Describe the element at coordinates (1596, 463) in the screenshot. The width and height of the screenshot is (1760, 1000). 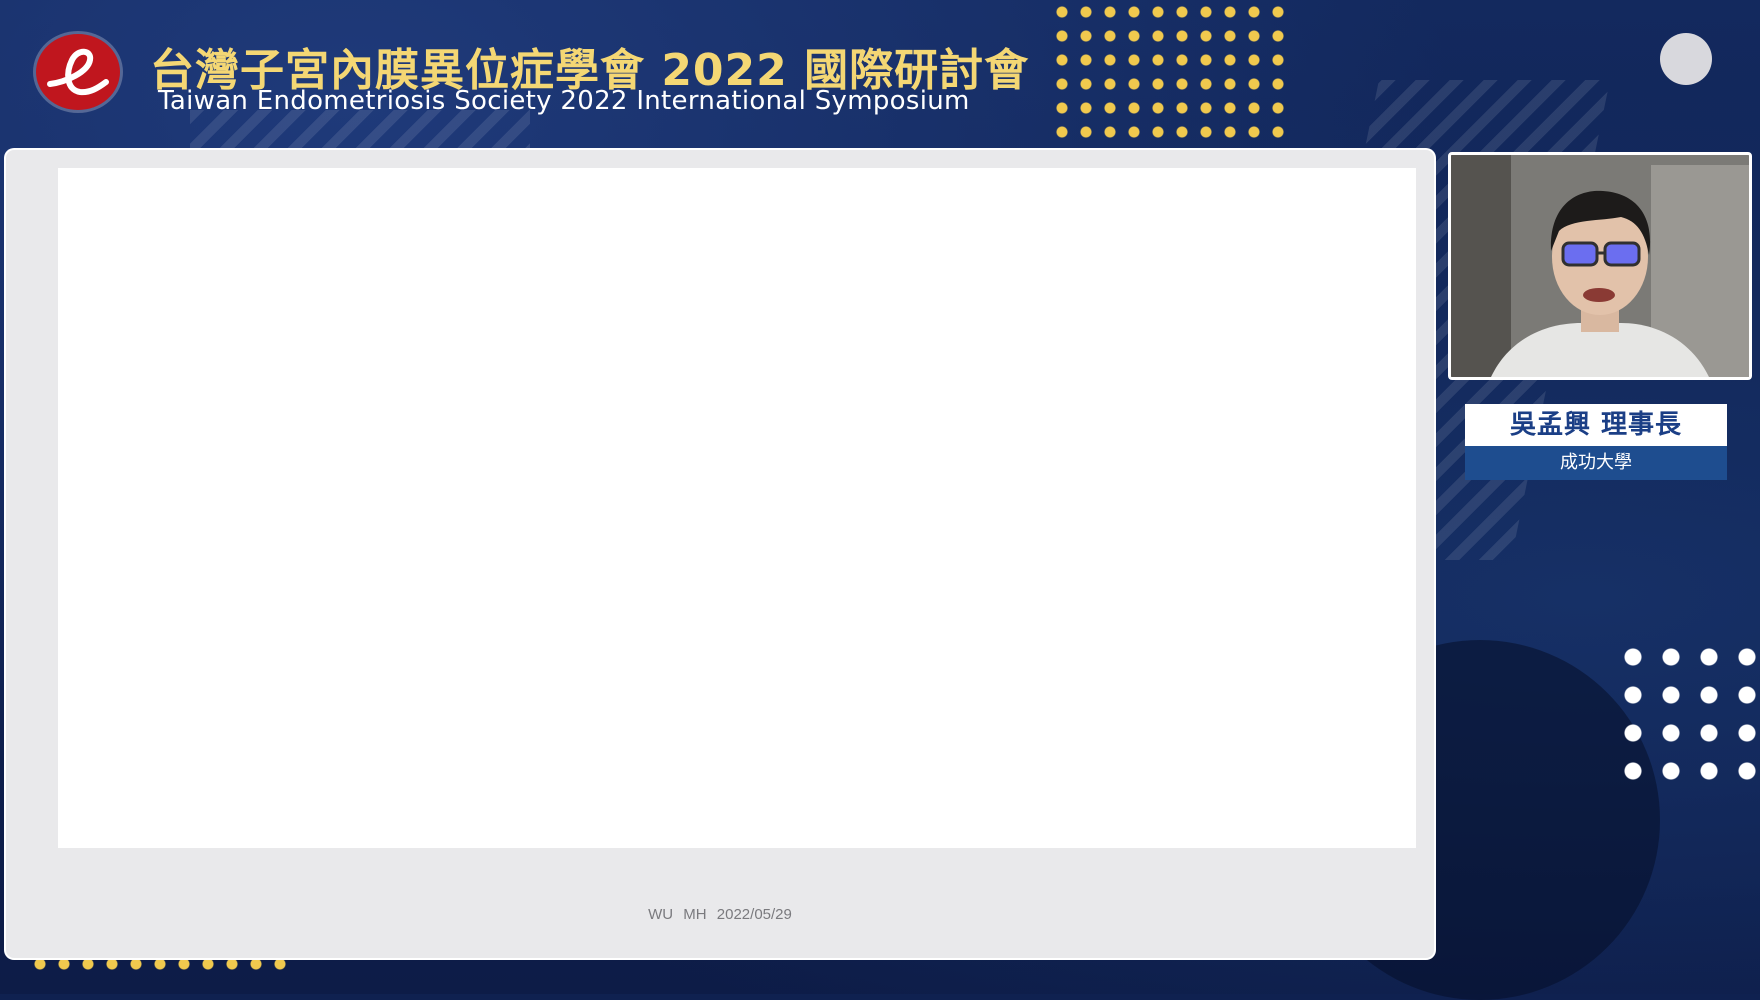
I see `speaker-affiliation: 成功大學` at that location.